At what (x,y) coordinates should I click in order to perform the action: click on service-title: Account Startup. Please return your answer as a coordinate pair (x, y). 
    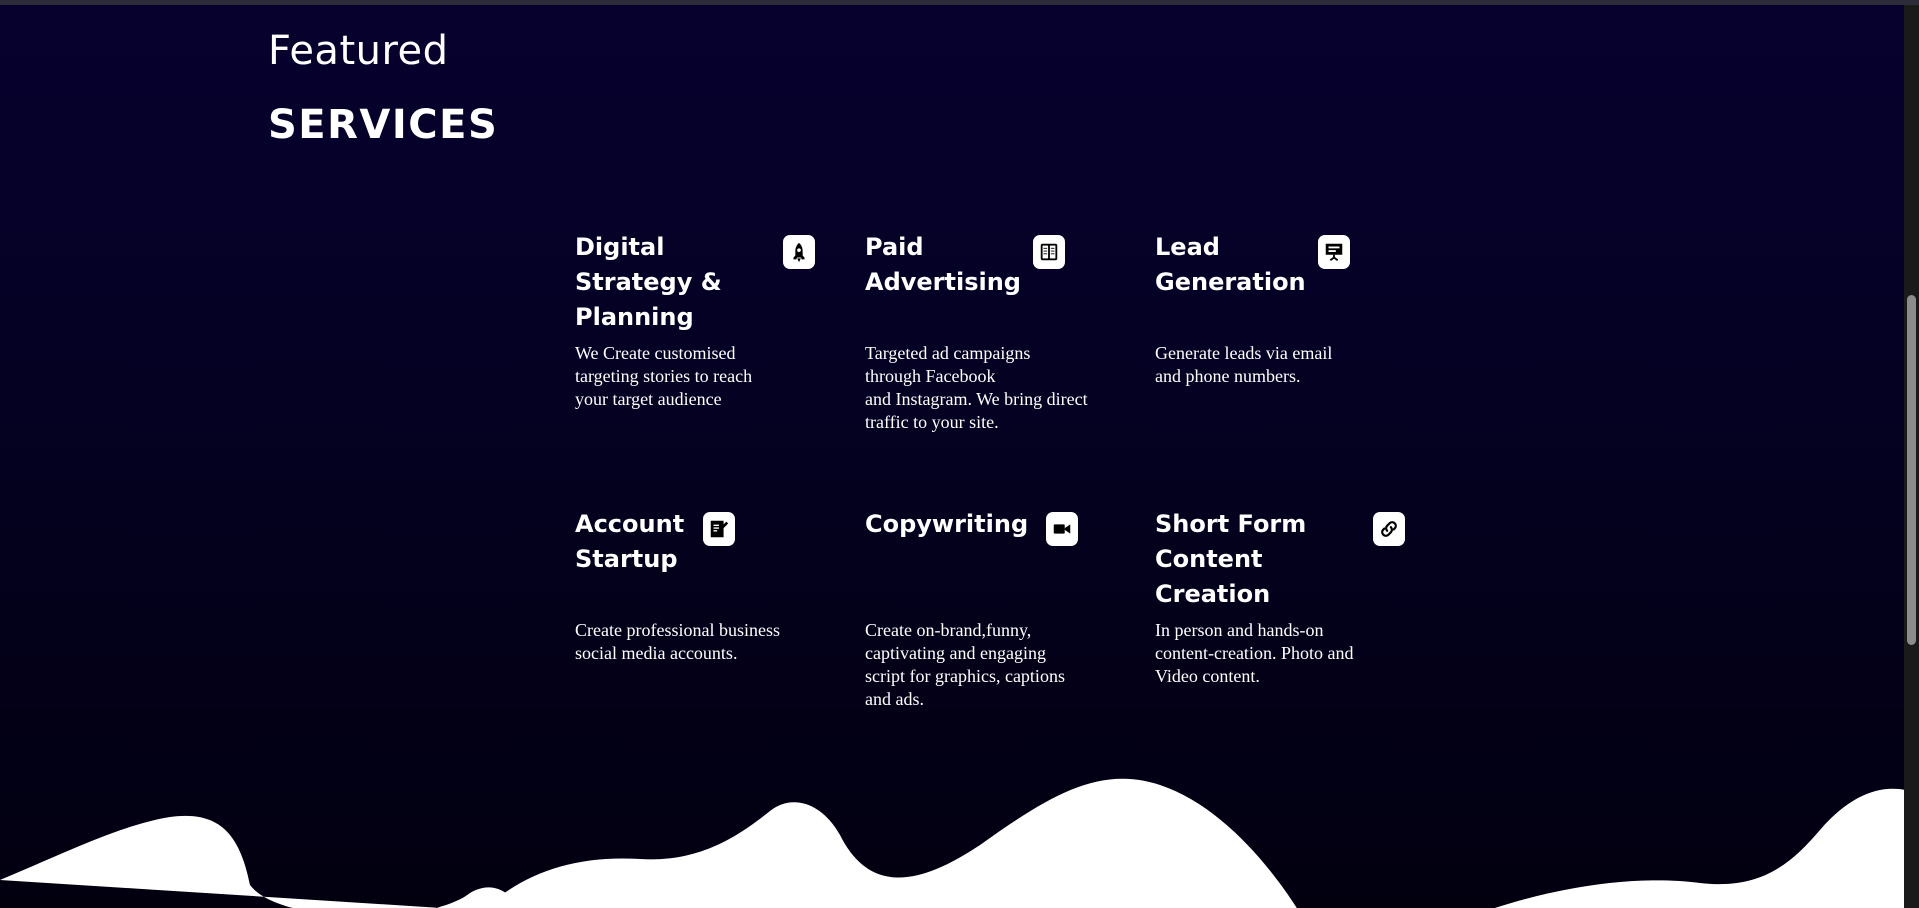
    Looking at the image, I should click on (630, 541).